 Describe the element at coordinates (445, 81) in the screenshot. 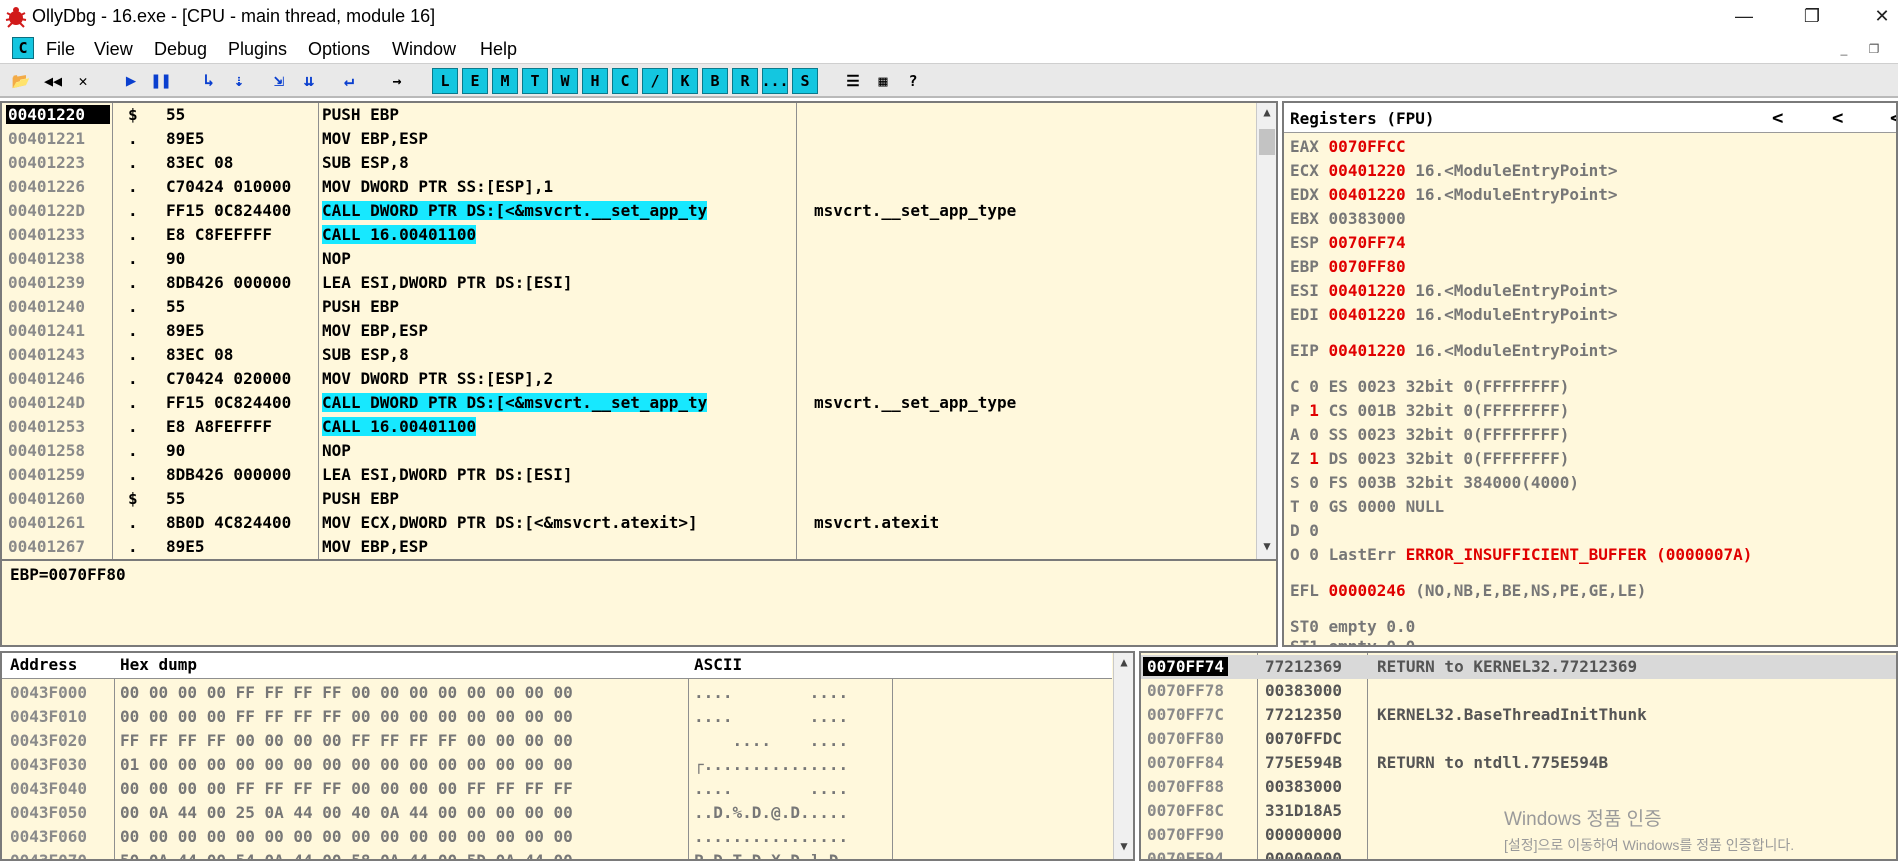

I see `log-window-button: L` at that location.